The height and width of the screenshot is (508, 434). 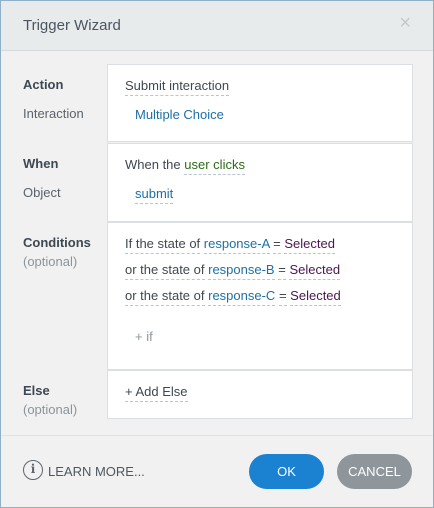 What do you see at coordinates (50, 409) in the screenshot?
I see `else-optional-label: (optional)` at bounding box center [50, 409].